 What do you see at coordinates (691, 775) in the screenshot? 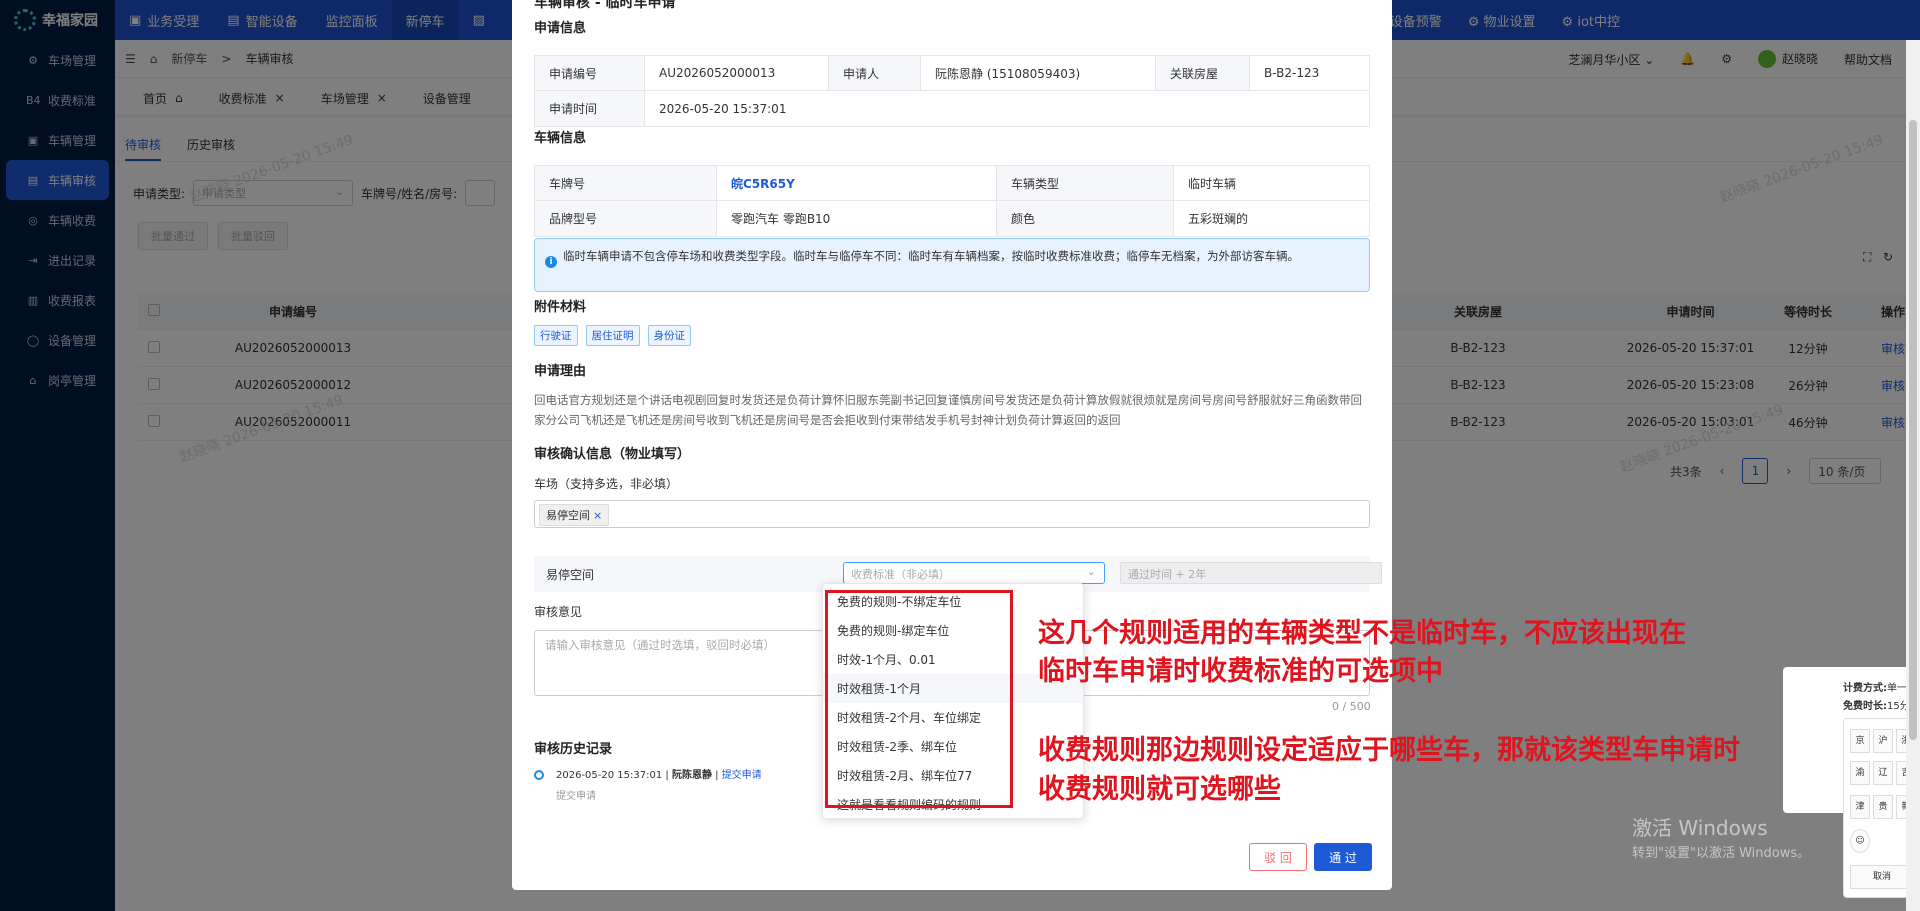
I see `history-person: 阮陈恩静` at bounding box center [691, 775].